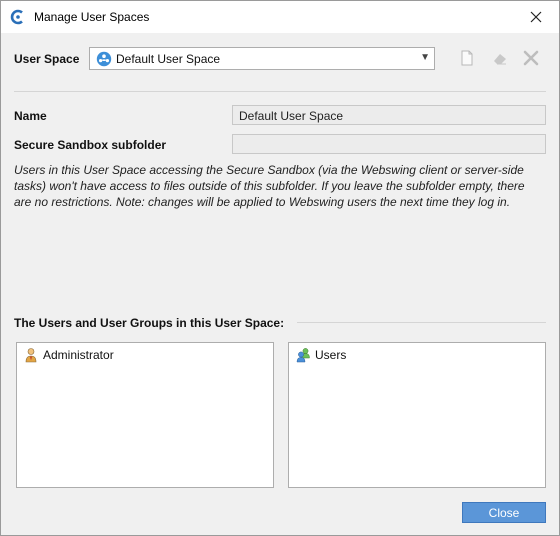 The image size is (560, 536). What do you see at coordinates (417, 415) in the screenshot?
I see `groups-list: Users` at bounding box center [417, 415].